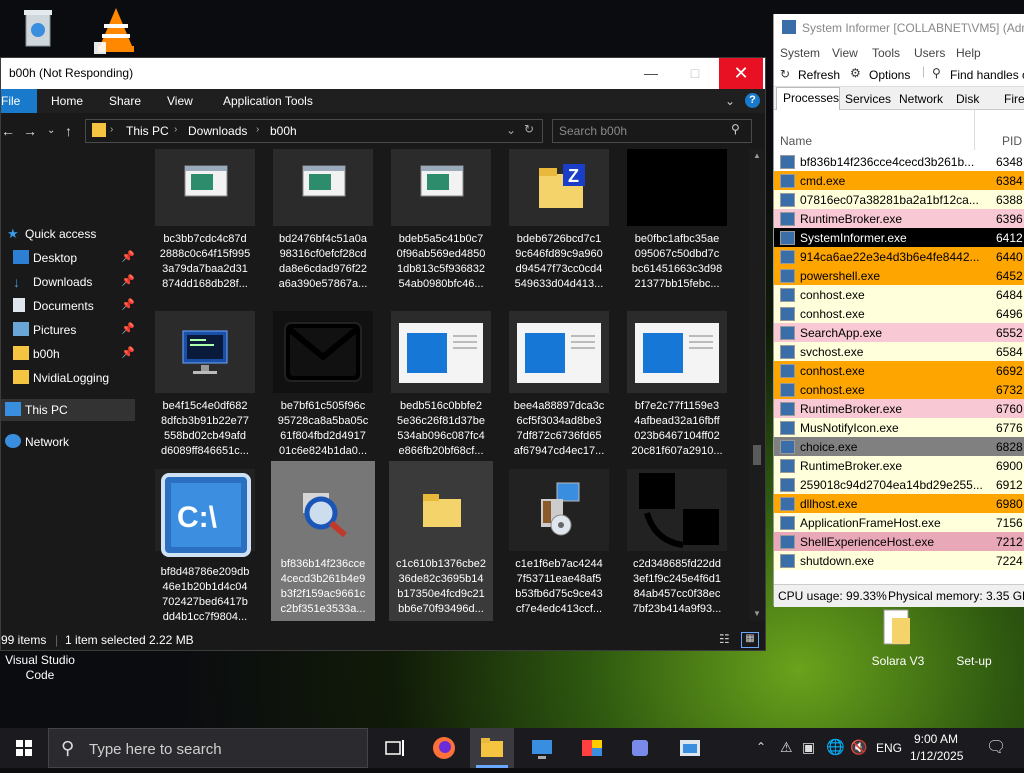  Describe the element at coordinates (899, 237) in the screenshot. I see `process-row: SystemInformer.exe 6412` at that location.